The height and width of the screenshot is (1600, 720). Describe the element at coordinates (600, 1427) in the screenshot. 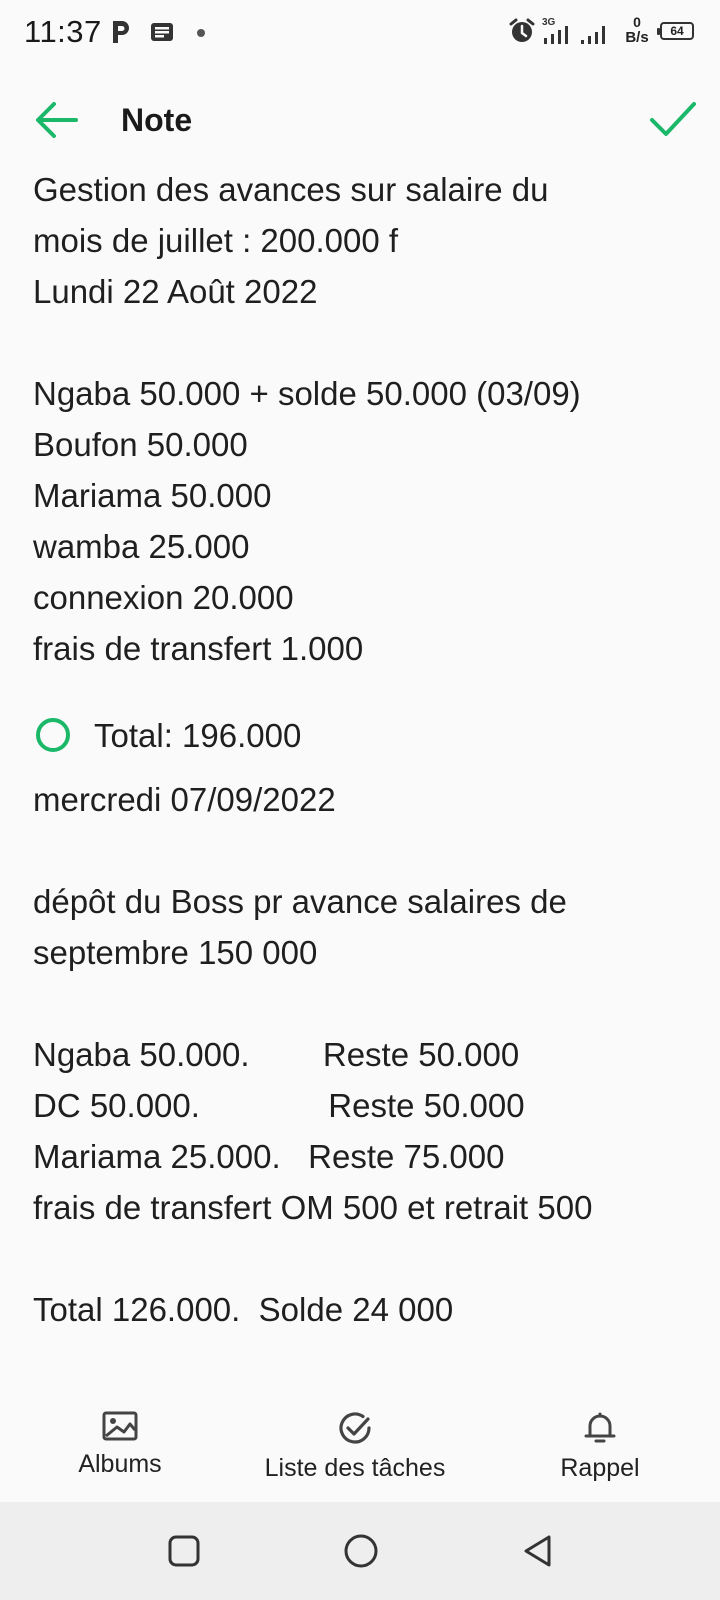

I see `bell-icon` at that location.